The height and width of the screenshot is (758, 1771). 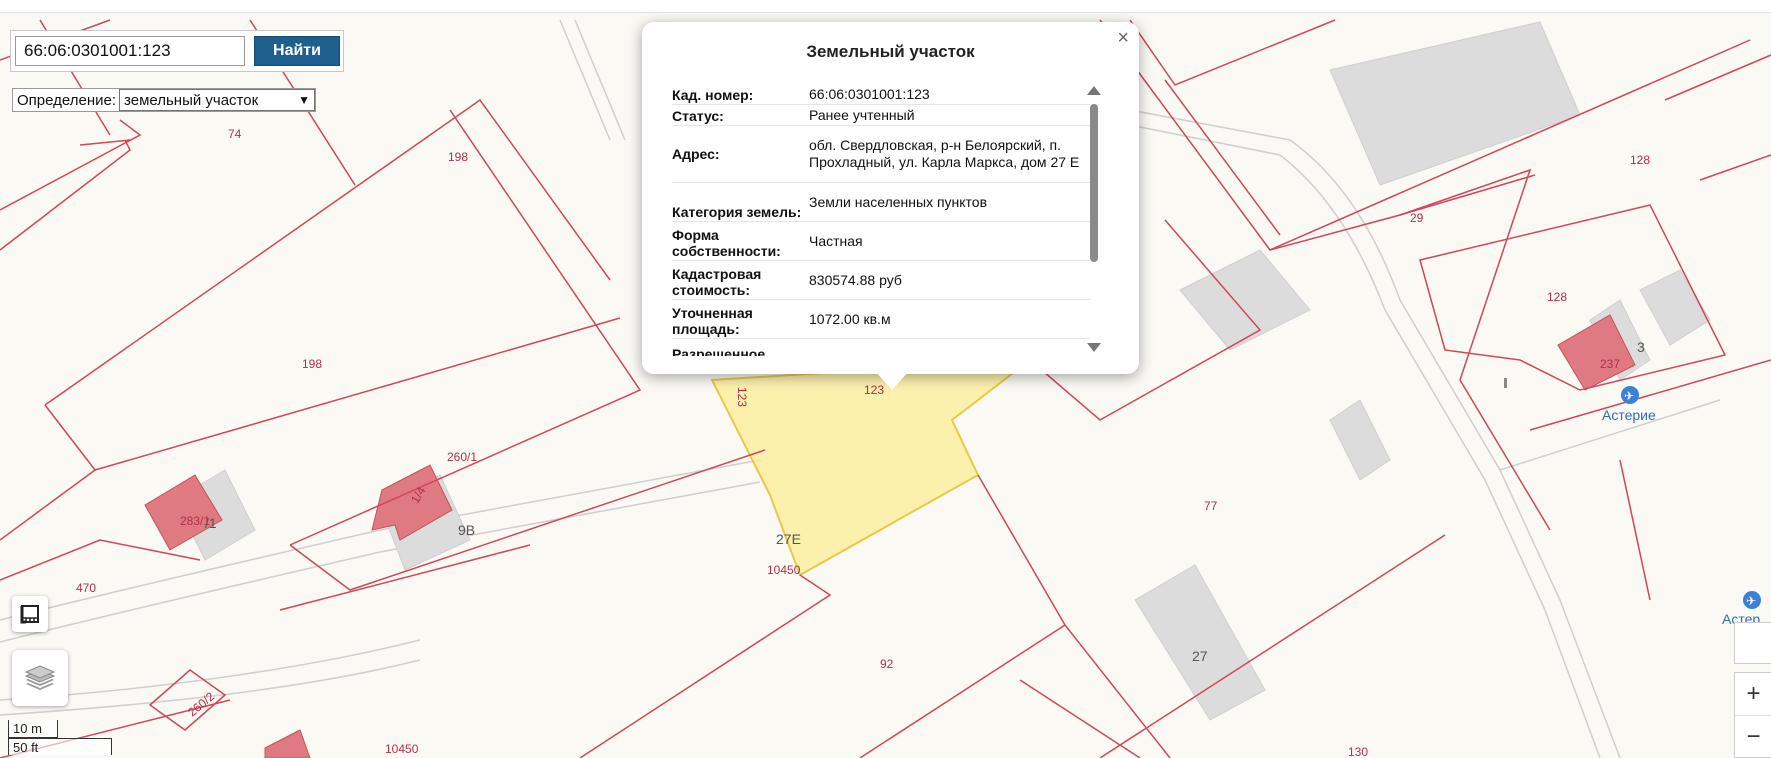 What do you see at coordinates (892, 381) in the screenshot?
I see `popup-pointer` at bounding box center [892, 381].